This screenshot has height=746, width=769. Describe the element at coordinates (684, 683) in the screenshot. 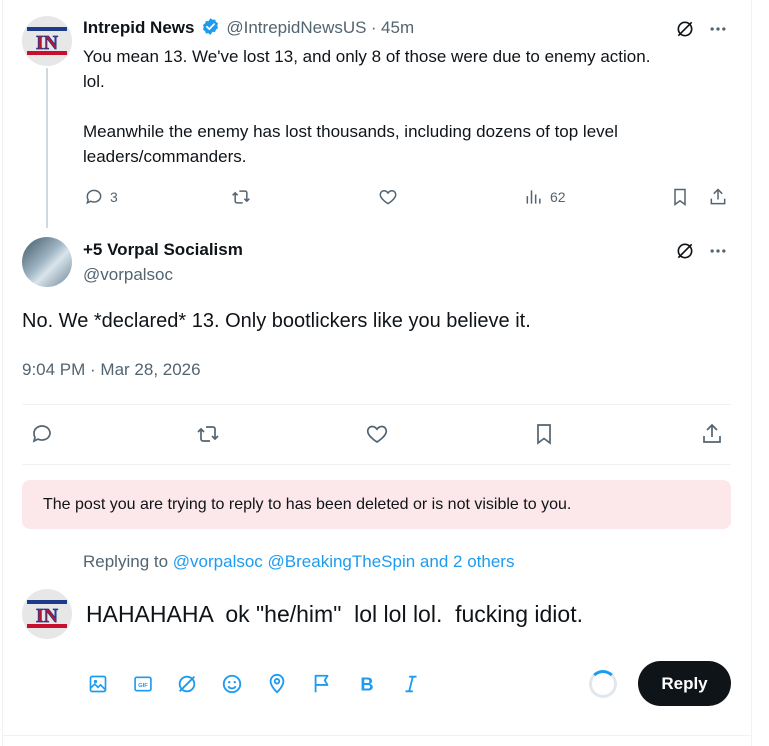

I see `reply-button: Reply` at that location.